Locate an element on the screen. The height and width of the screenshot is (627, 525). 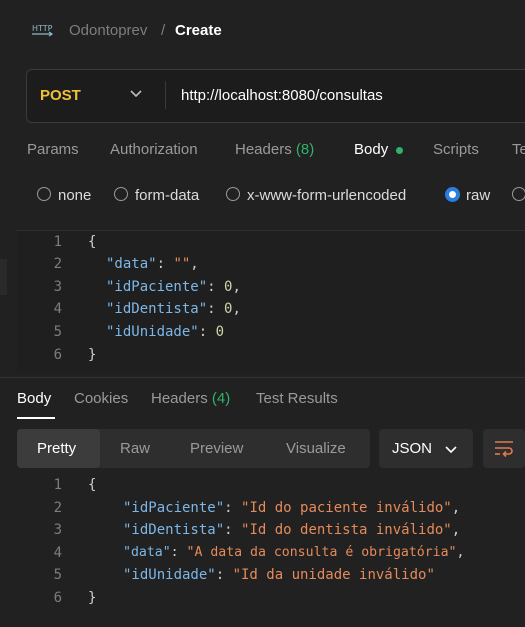
json-value: "Id da unidade inválido" is located at coordinates (333, 575).